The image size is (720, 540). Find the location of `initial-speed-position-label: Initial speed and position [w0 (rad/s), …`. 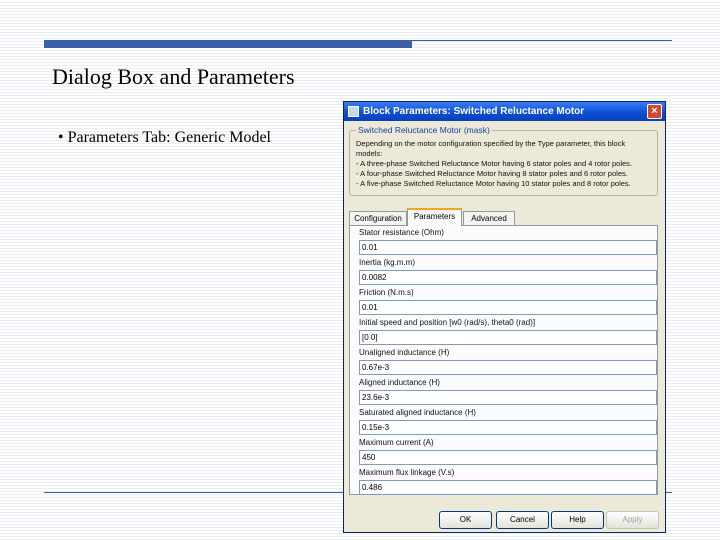

initial-speed-position-label: Initial speed and position [w0 (rad/s), … is located at coordinates (447, 322).